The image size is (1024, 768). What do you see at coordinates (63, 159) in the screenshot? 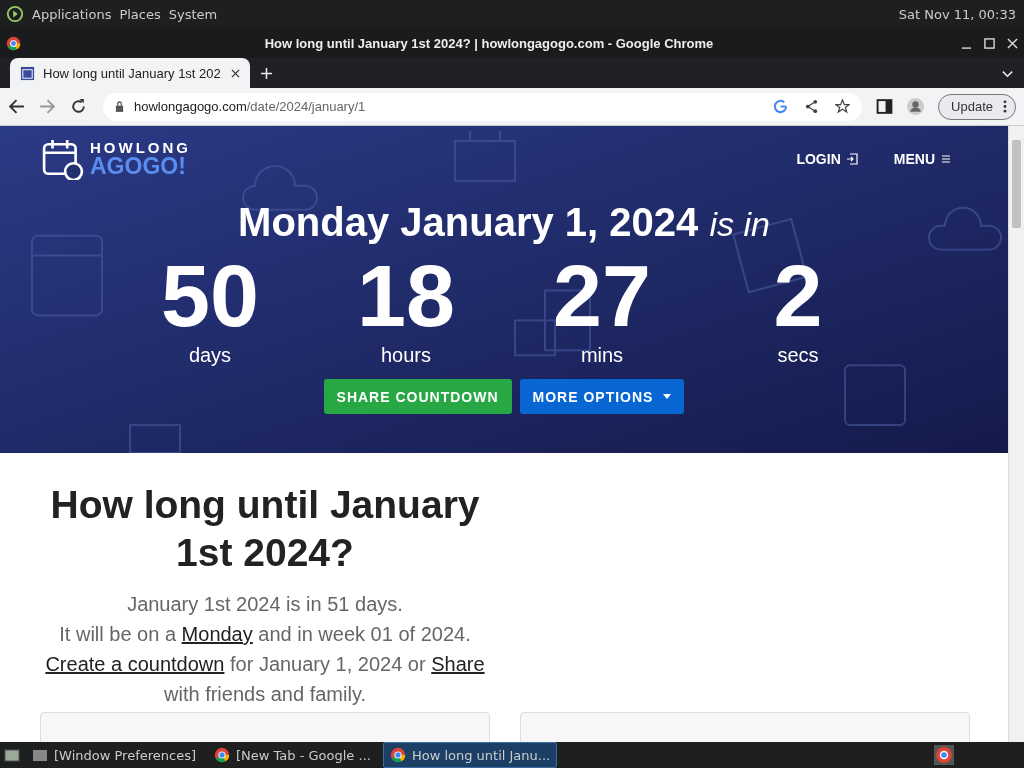
I see `calendar-clock-icon` at bounding box center [63, 159].